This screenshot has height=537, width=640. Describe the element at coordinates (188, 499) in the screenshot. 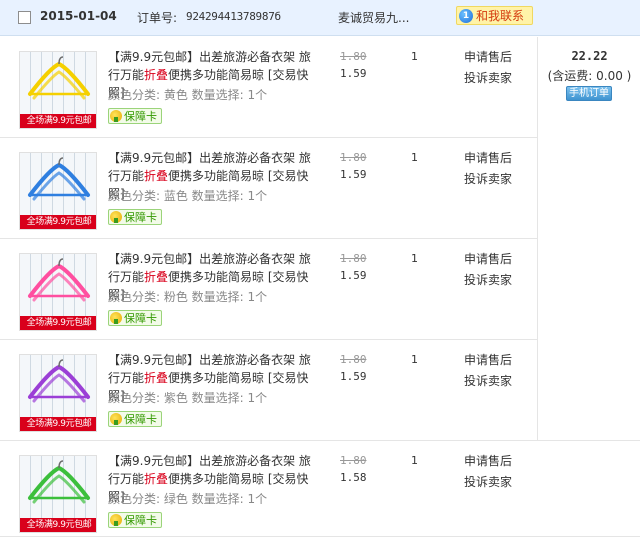

I see `product-attributes: 颜色分类: 绿色 数量选择: 1个` at that location.